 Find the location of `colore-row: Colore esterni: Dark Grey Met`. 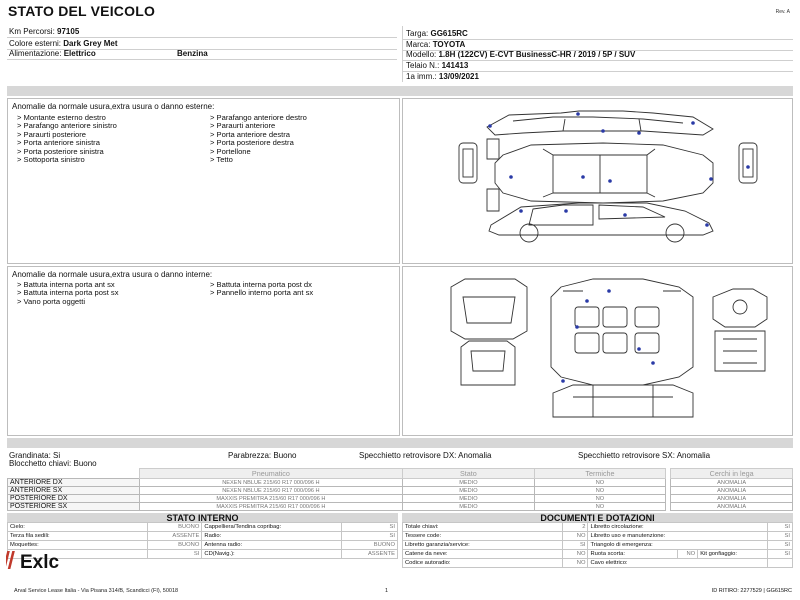

colore-row: Colore esterni: Dark Grey Met is located at coordinates (63, 44).